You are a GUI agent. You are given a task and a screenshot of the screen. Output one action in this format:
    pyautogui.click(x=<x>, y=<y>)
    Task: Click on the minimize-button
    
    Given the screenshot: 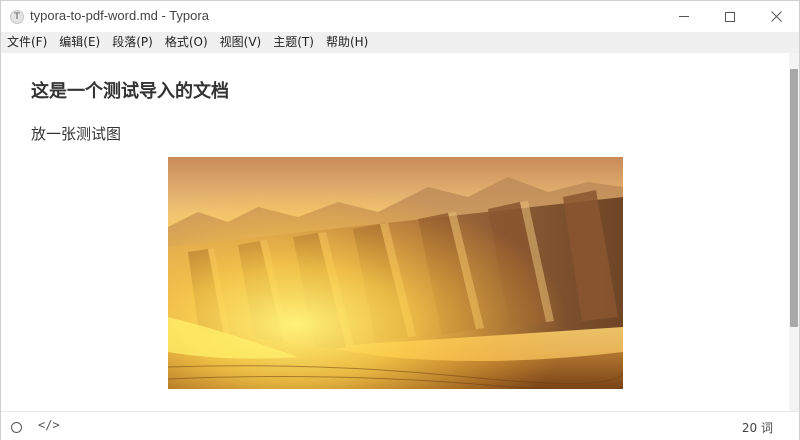 What is the action you would take?
    pyautogui.click(x=684, y=16)
    